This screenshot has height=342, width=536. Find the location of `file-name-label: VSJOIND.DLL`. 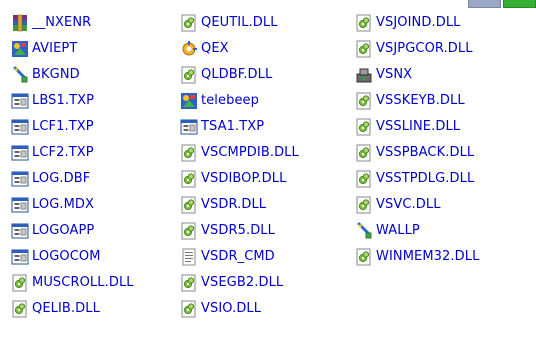

file-name-label: VSJOIND.DLL is located at coordinates (418, 22).